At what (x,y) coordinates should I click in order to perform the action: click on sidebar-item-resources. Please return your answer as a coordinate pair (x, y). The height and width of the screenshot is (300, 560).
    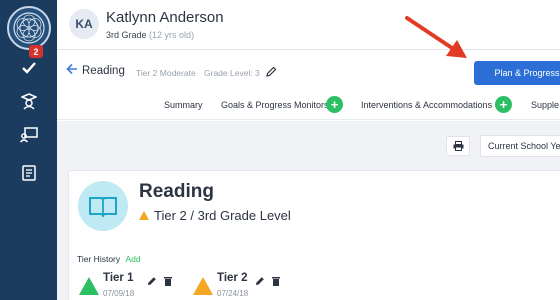
    Looking at the image, I should click on (28, 173).